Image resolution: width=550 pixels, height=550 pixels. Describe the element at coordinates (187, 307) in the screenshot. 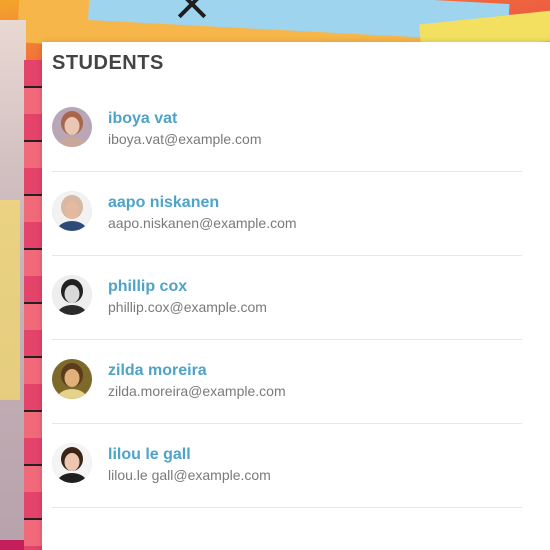

I see `student-email: phillip.cox@example.com` at that location.